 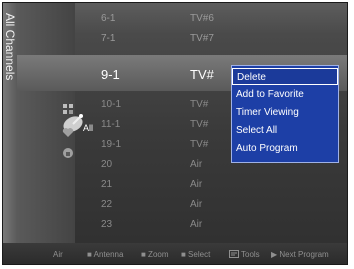 What do you see at coordinates (285, 148) in the screenshot?
I see `menu-item-auto-program: Auto Program` at bounding box center [285, 148].